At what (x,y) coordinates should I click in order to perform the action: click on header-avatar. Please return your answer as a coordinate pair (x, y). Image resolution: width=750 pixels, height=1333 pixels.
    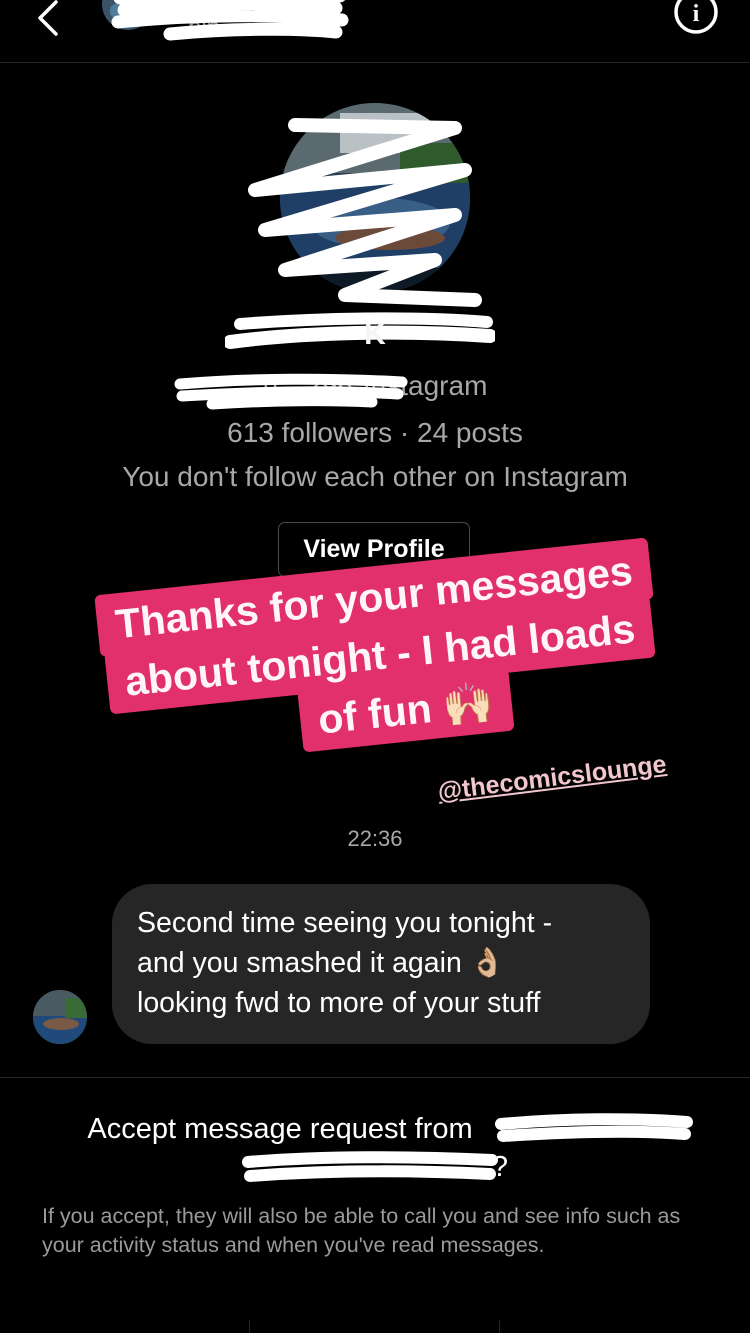
    Looking at the image, I should click on (128, 15).